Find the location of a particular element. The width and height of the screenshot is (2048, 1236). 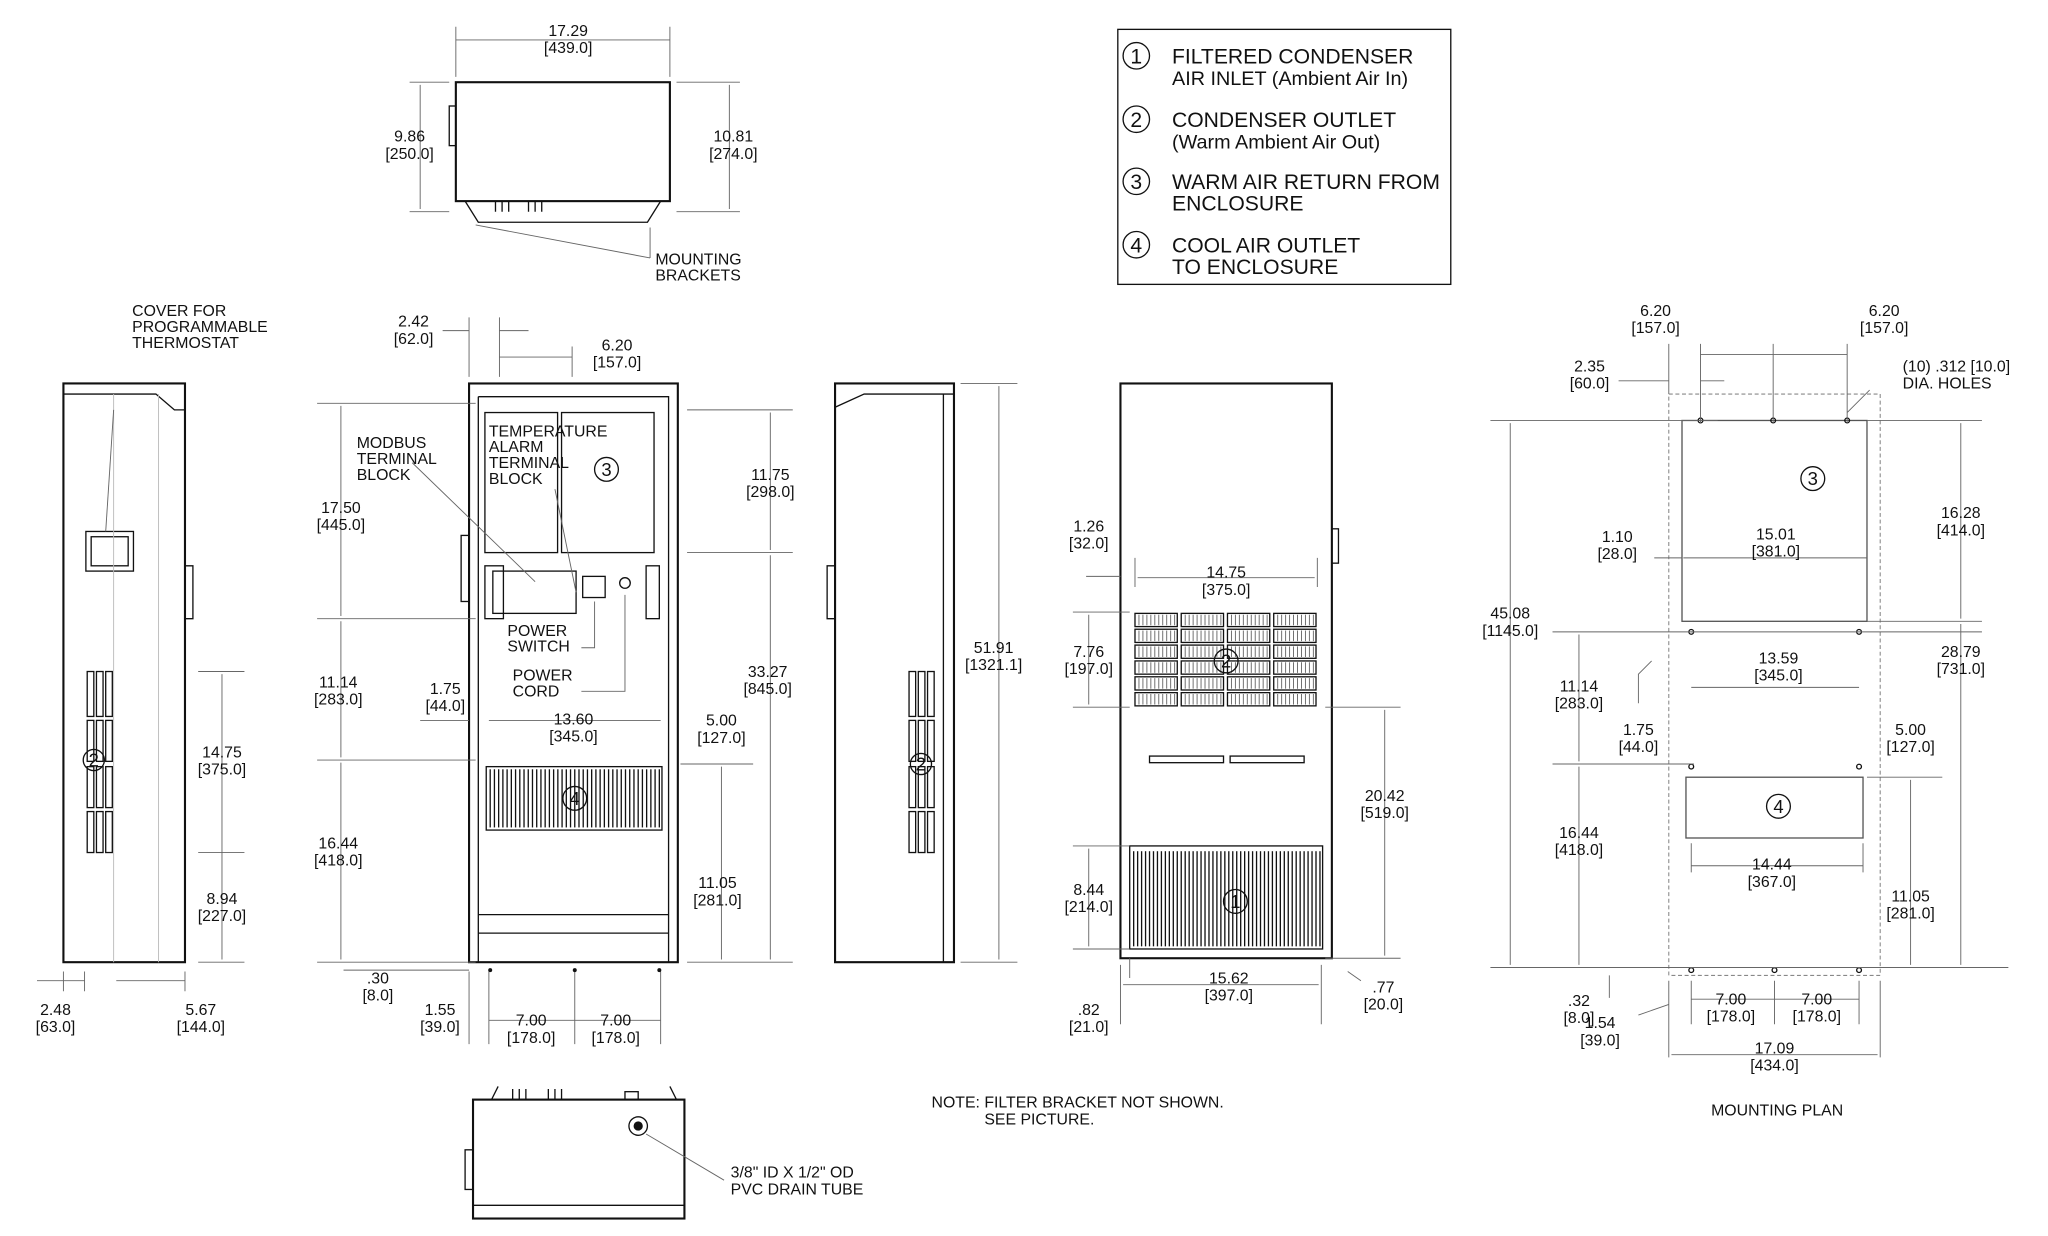

dimension-value: 28.79 is located at coordinates (1961, 652).